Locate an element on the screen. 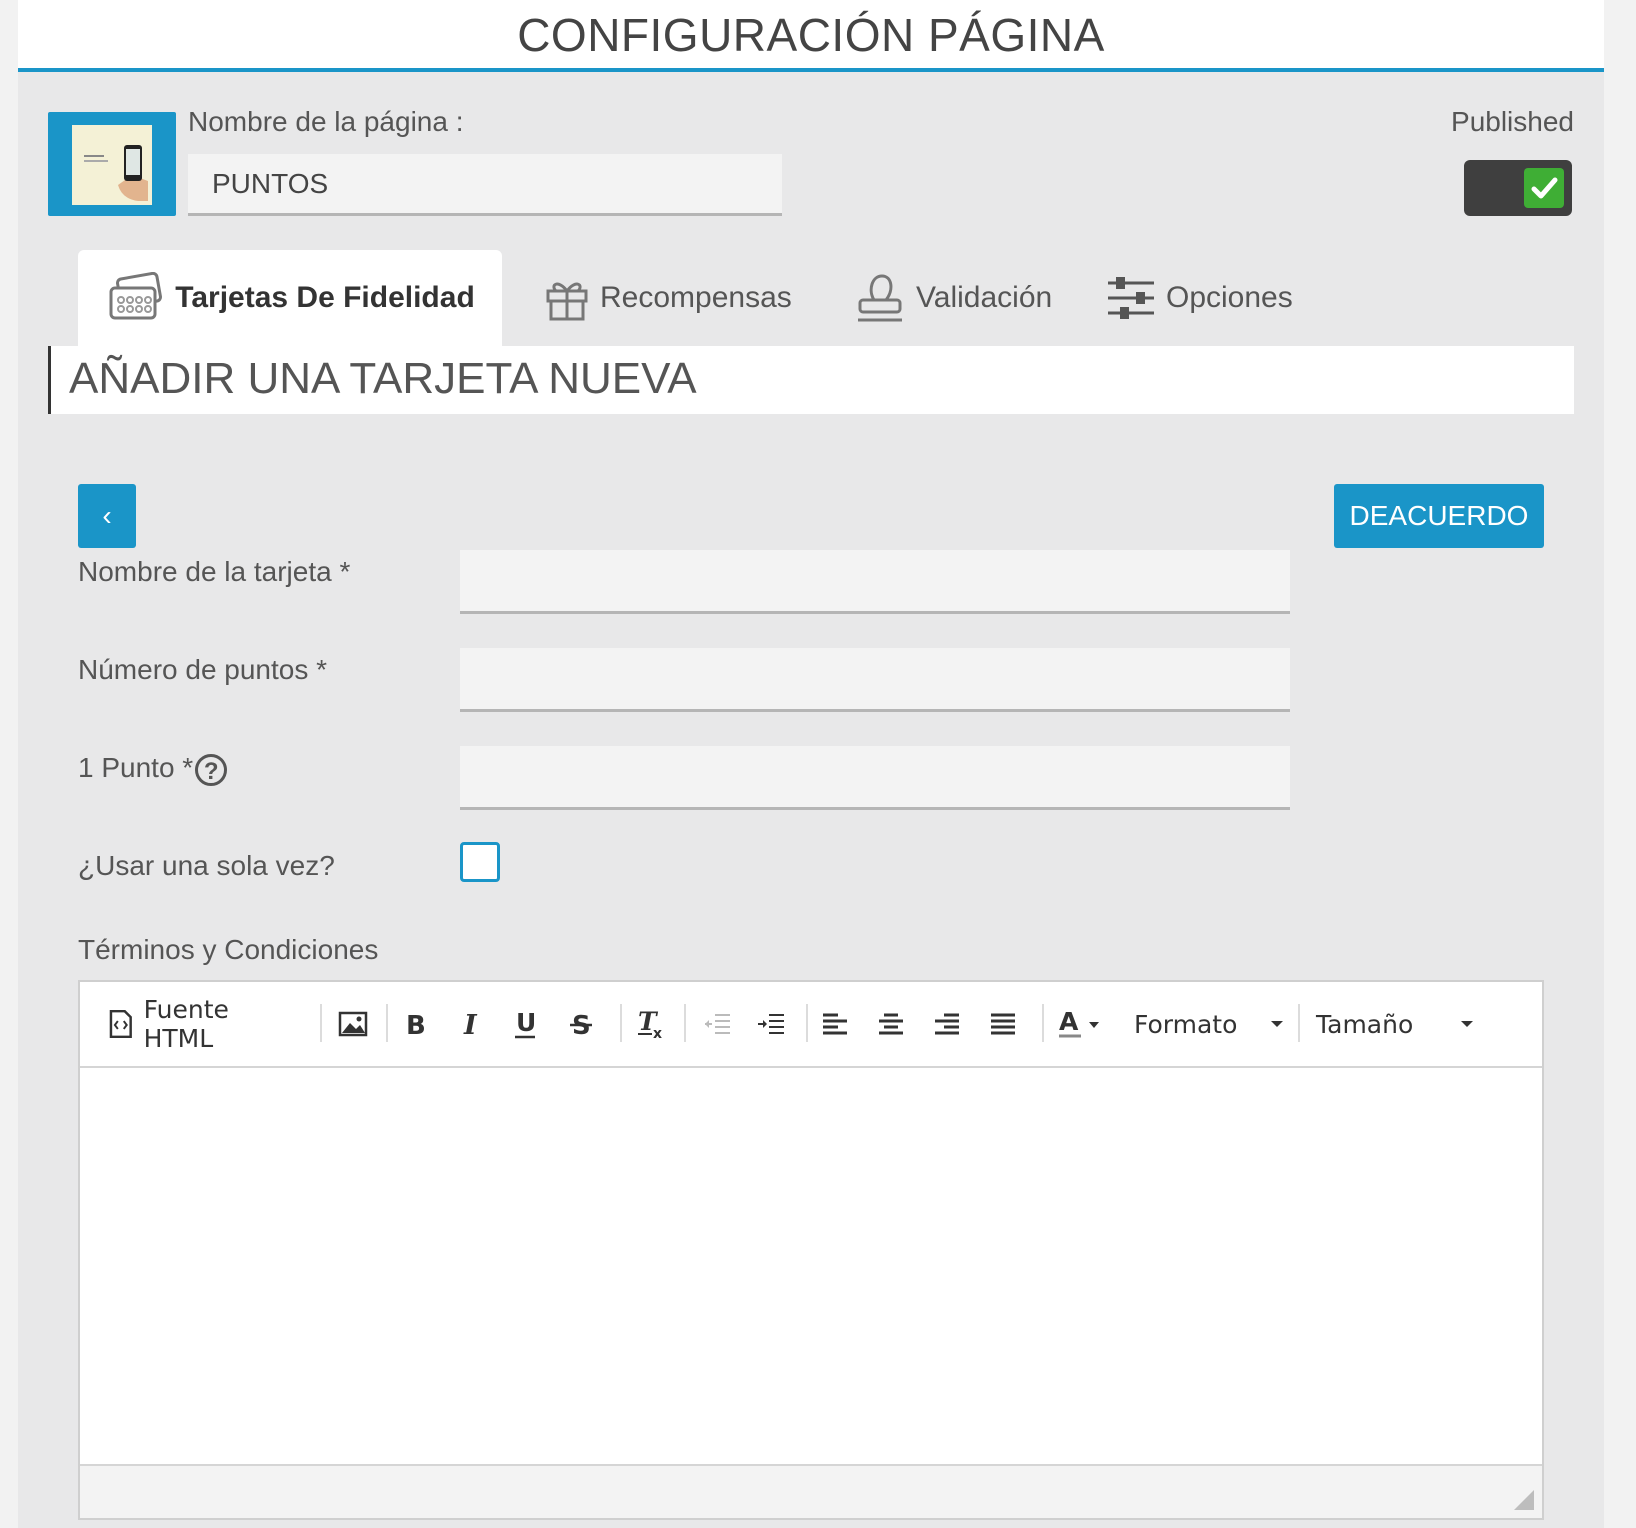 This screenshot has height=1528, width=1636. align-left-button is located at coordinates (835, 1024).